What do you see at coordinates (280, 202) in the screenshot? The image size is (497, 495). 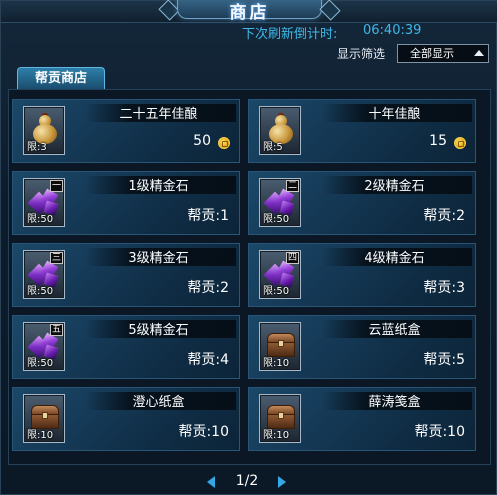 I see `item-slot: 二 限:50` at bounding box center [280, 202].